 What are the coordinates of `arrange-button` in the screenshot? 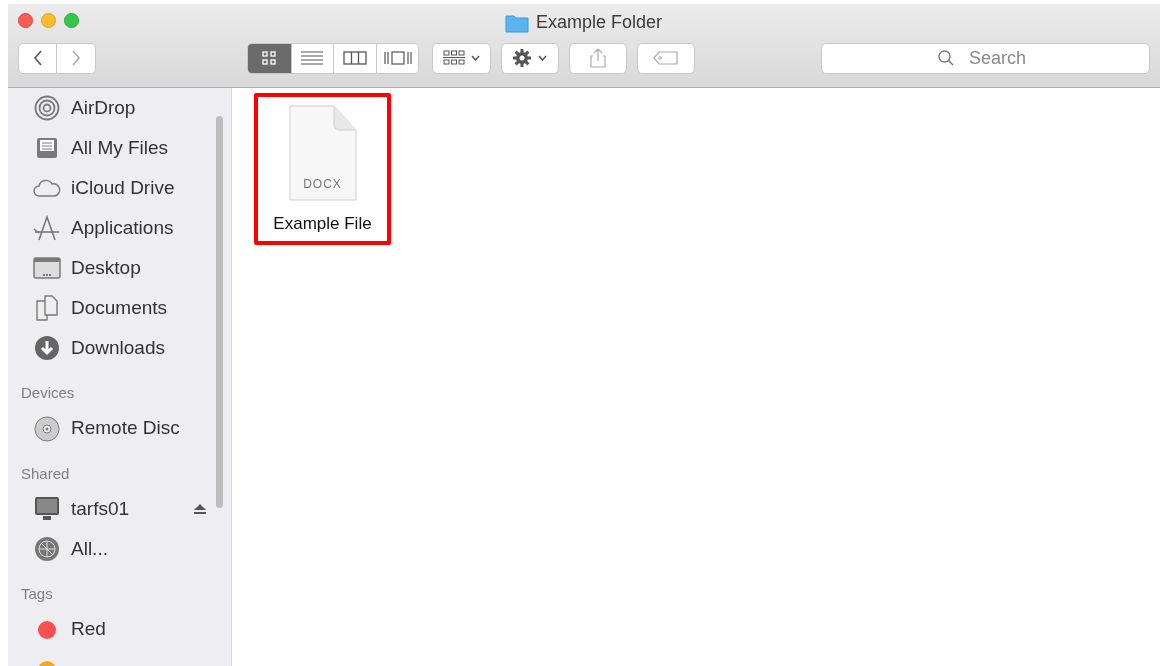 It's located at (461, 58).